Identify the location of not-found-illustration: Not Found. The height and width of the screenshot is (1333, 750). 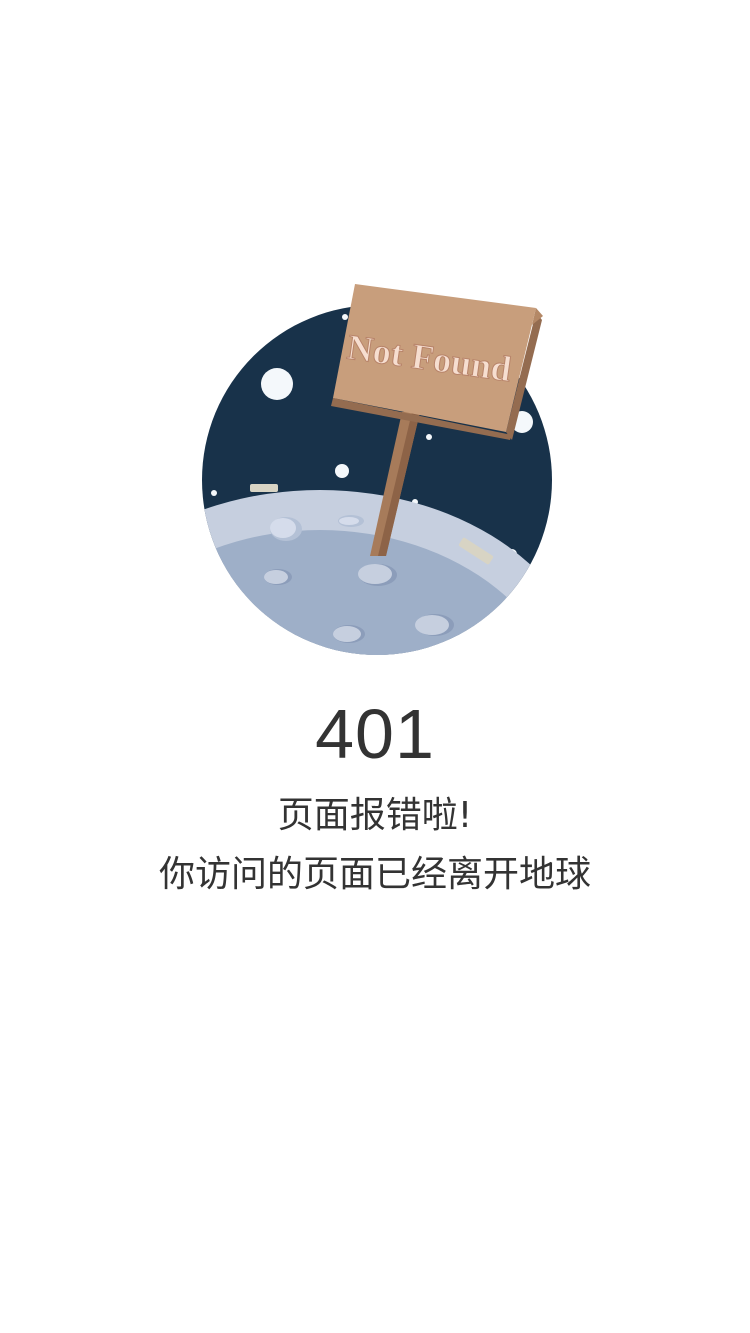
(377, 469).